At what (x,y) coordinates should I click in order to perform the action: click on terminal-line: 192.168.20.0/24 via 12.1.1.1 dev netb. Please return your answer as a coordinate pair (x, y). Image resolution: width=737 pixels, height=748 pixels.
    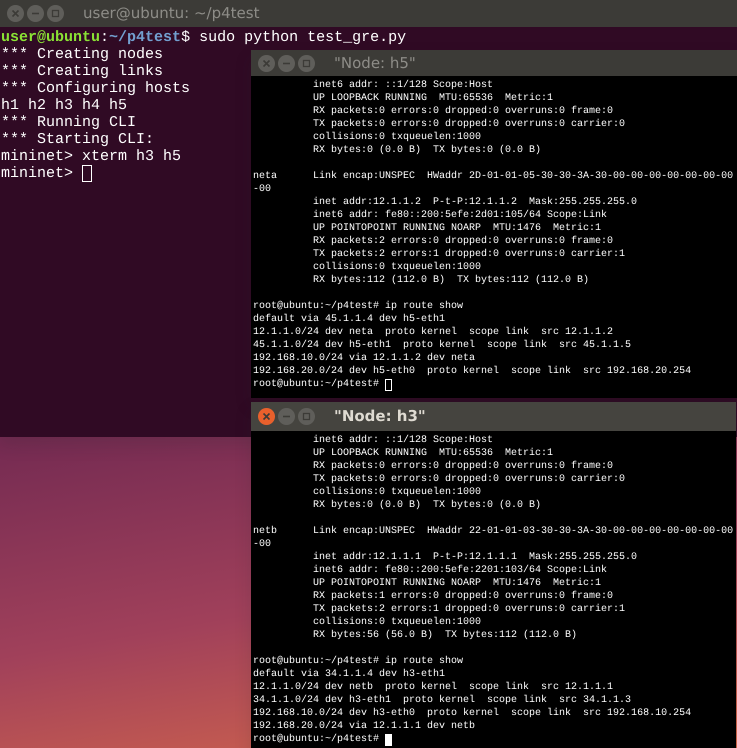
    Looking at the image, I should click on (364, 726).